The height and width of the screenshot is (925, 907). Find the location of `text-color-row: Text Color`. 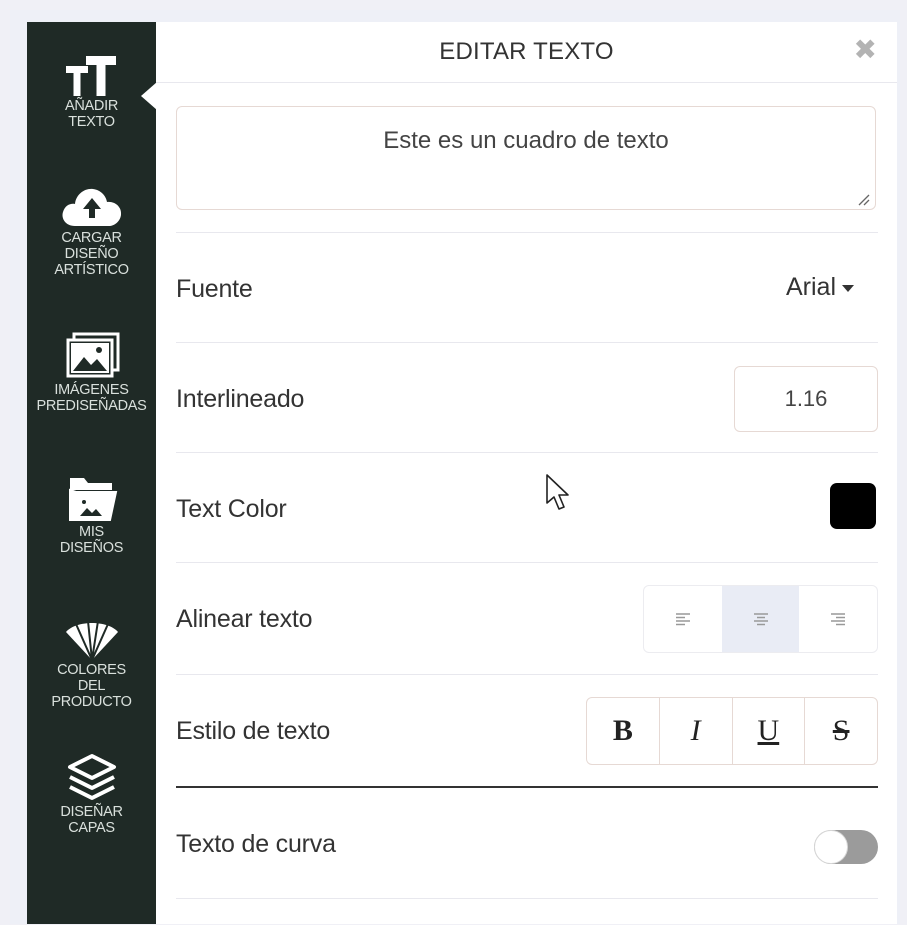

text-color-row: Text Color is located at coordinates (527, 507).